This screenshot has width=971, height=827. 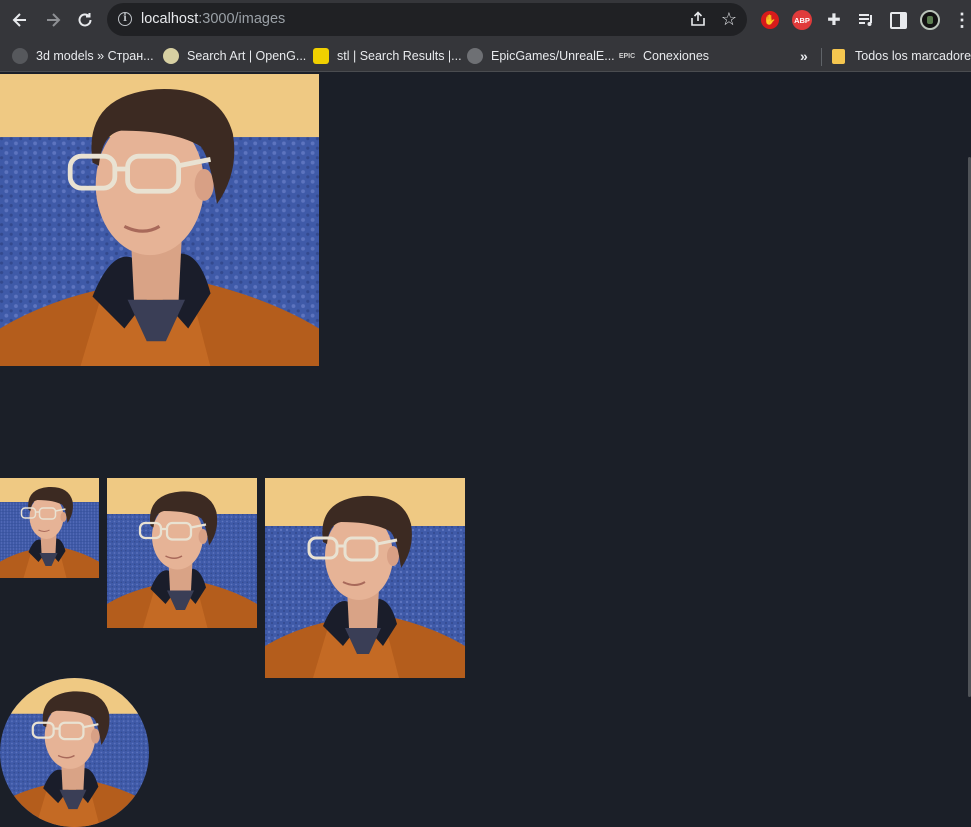 What do you see at coordinates (20, 56) in the screenshot?
I see `globe-icon` at bounding box center [20, 56].